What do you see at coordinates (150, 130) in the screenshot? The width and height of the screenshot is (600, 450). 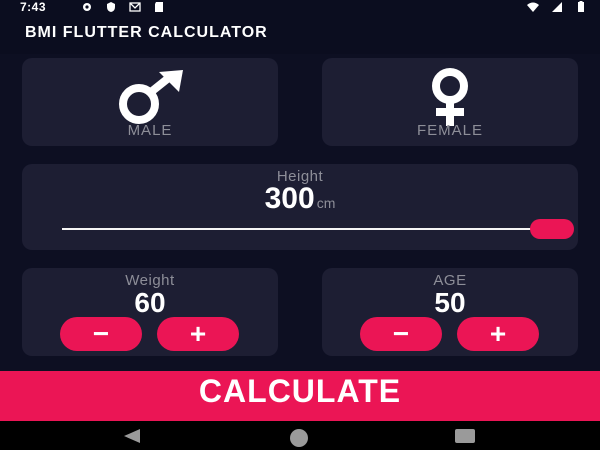 I see `male-label: MALE` at bounding box center [150, 130].